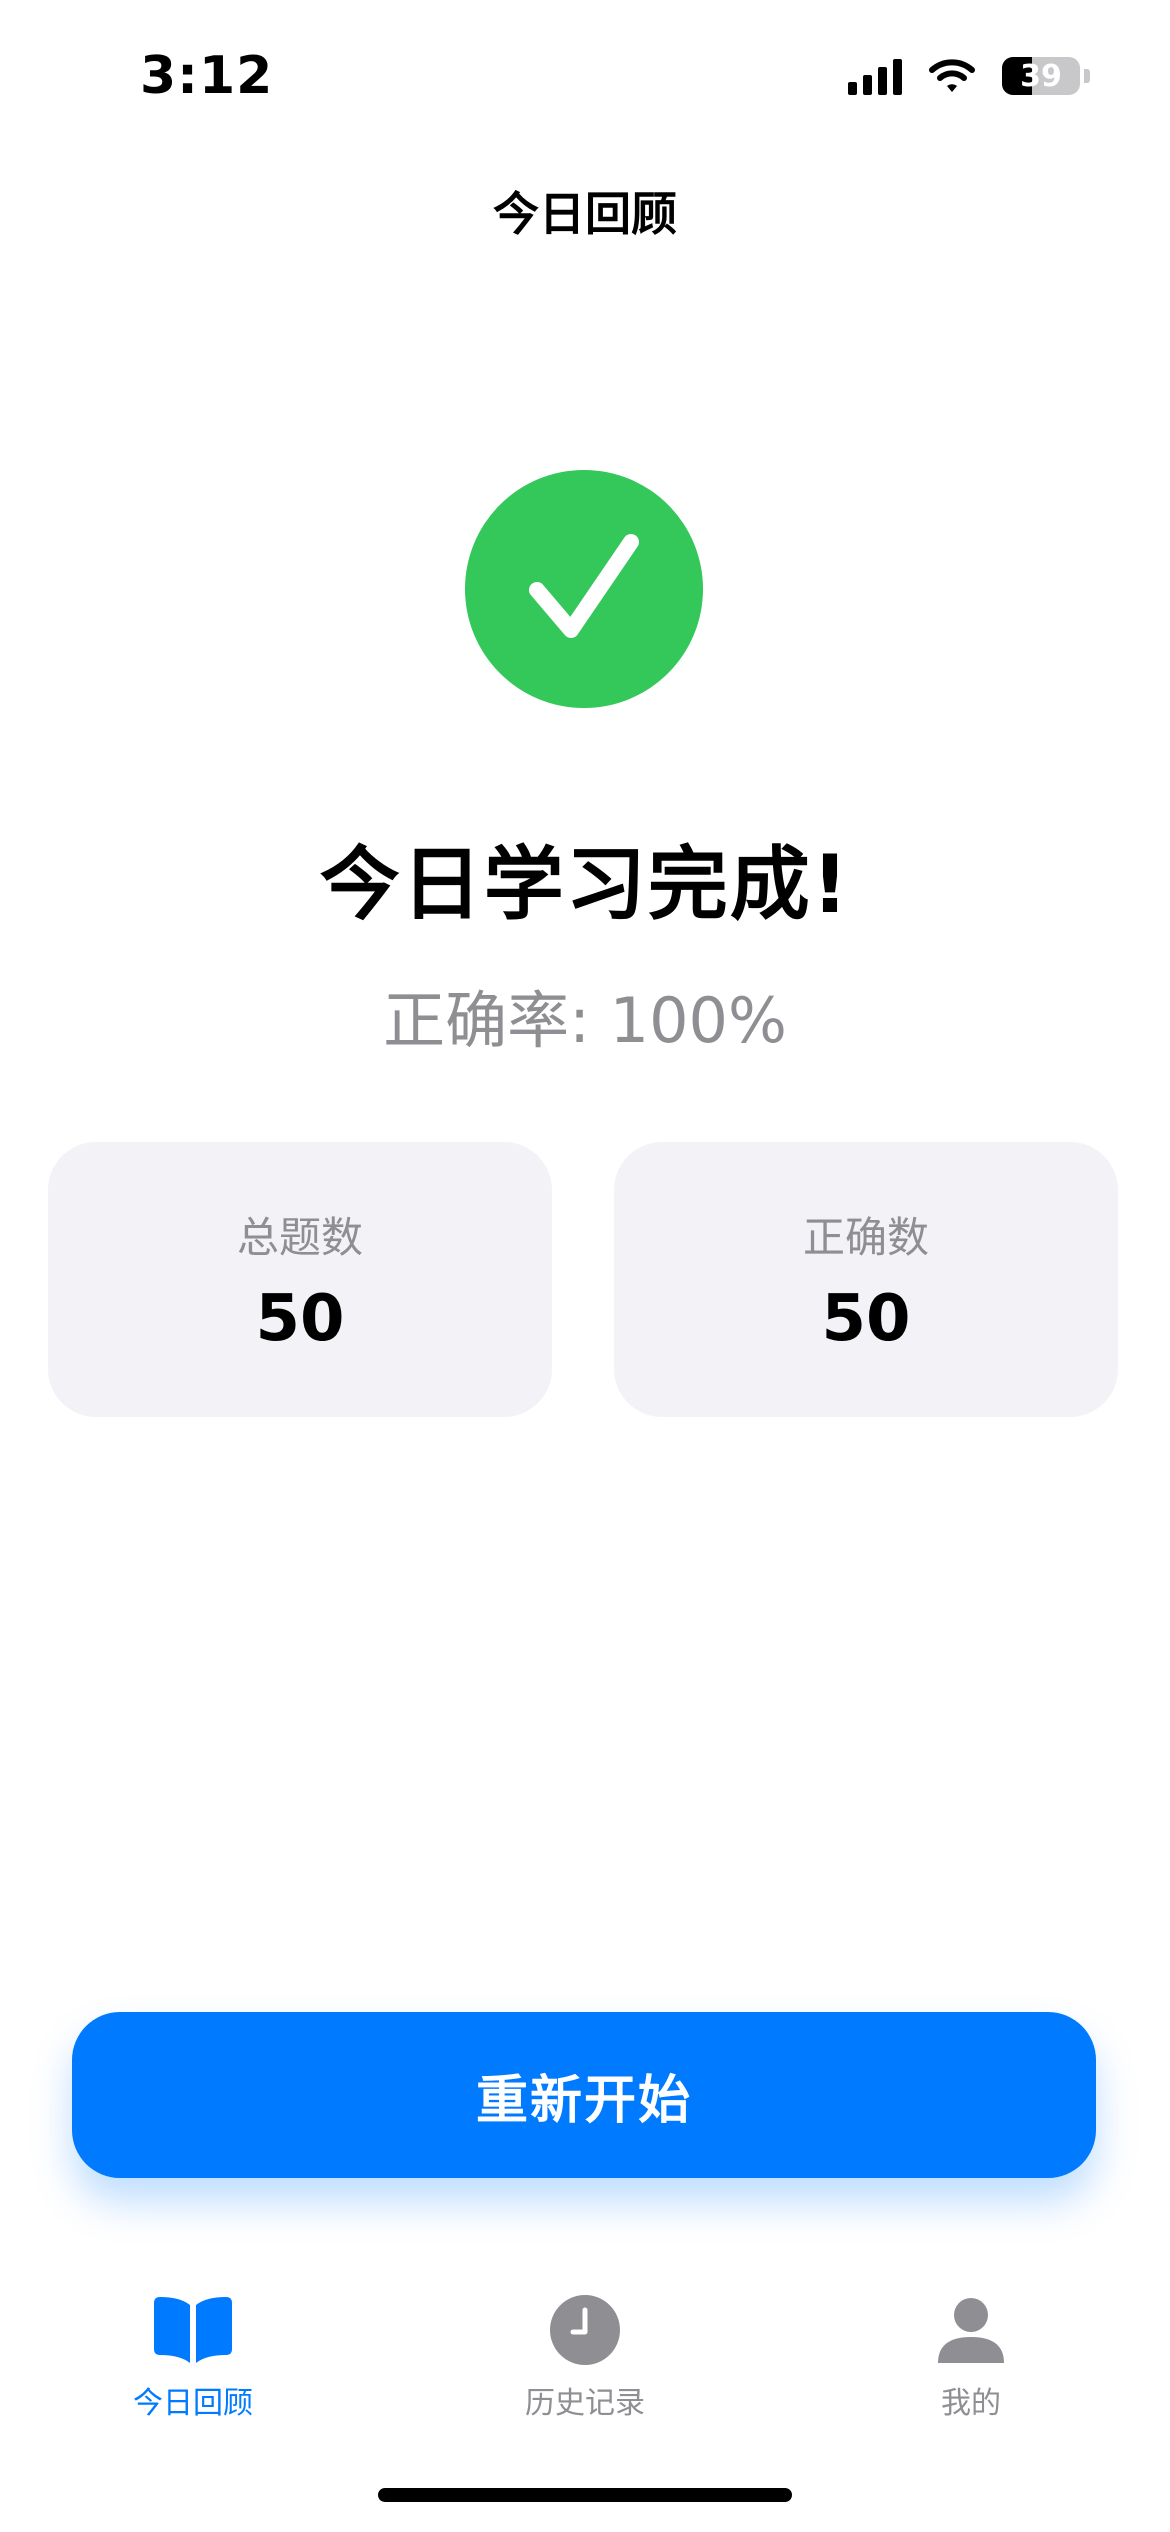  Describe the element at coordinates (1087, 76) in the screenshot. I see `battery-nub` at that location.